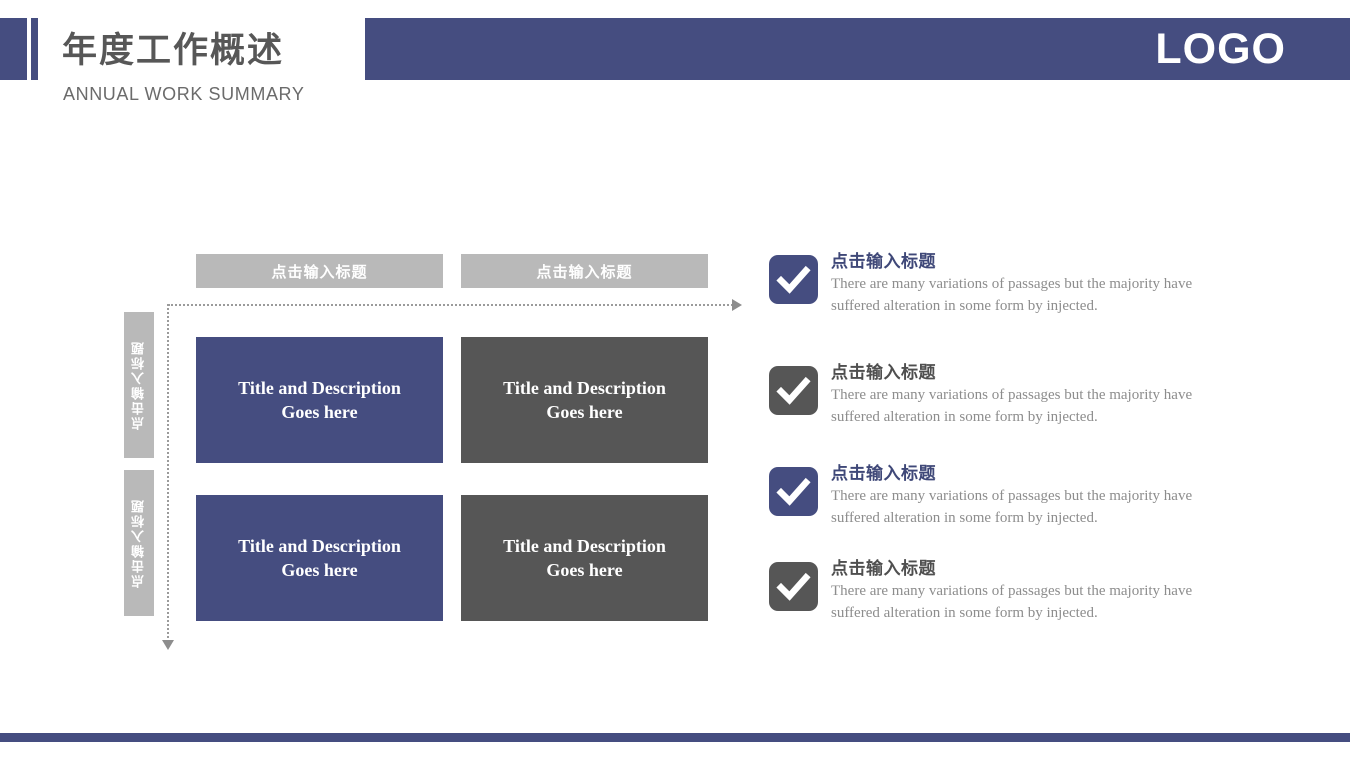 The height and width of the screenshot is (759, 1350). What do you see at coordinates (1220, 48) in the screenshot?
I see `logo: LOGO` at bounding box center [1220, 48].